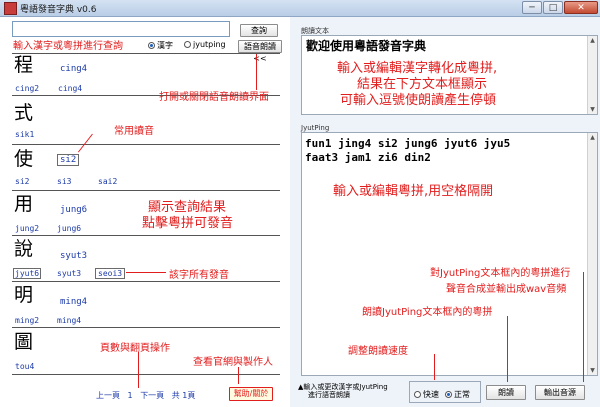 The image size is (600, 407). I want to click on jyutping-label: JyutPing, so click(315, 128).